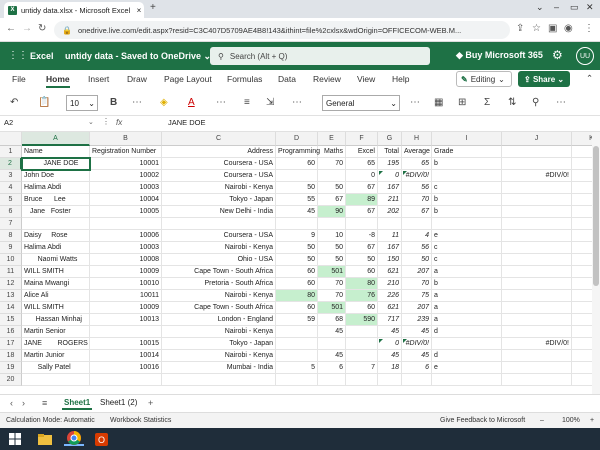 This screenshot has width=600, height=450. What do you see at coordinates (11, 28) in the screenshot?
I see `back-icon: ←` at bounding box center [11, 28].